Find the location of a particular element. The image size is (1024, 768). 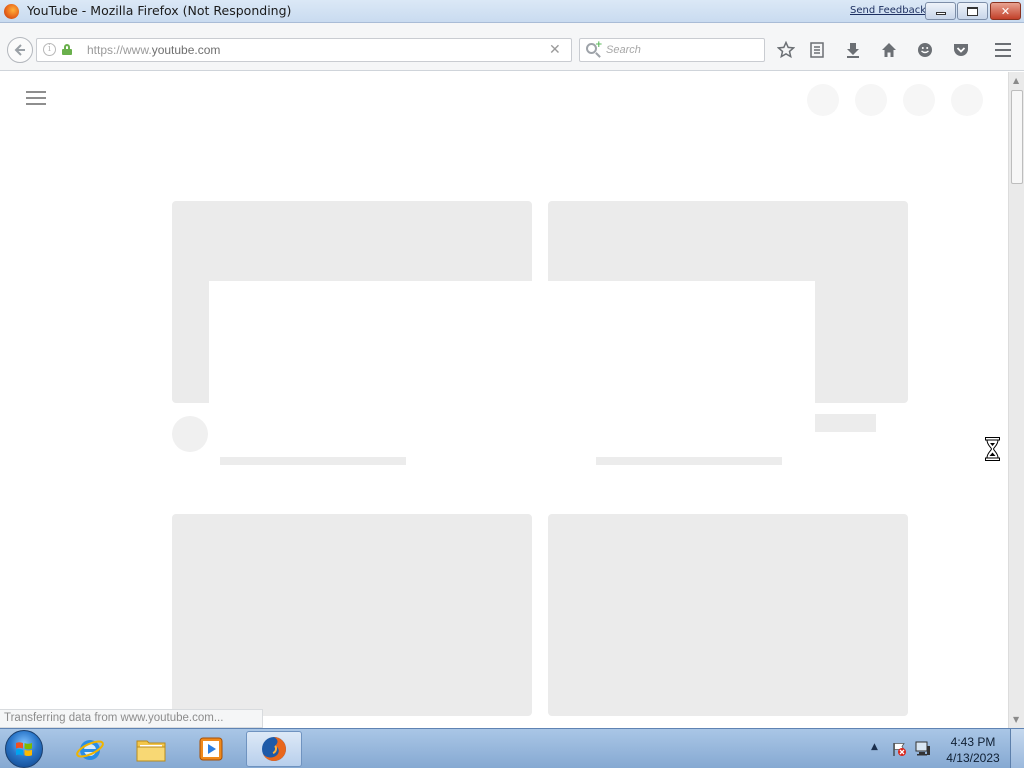

hamburger-menu-icon is located at coordinates (1003, 50).